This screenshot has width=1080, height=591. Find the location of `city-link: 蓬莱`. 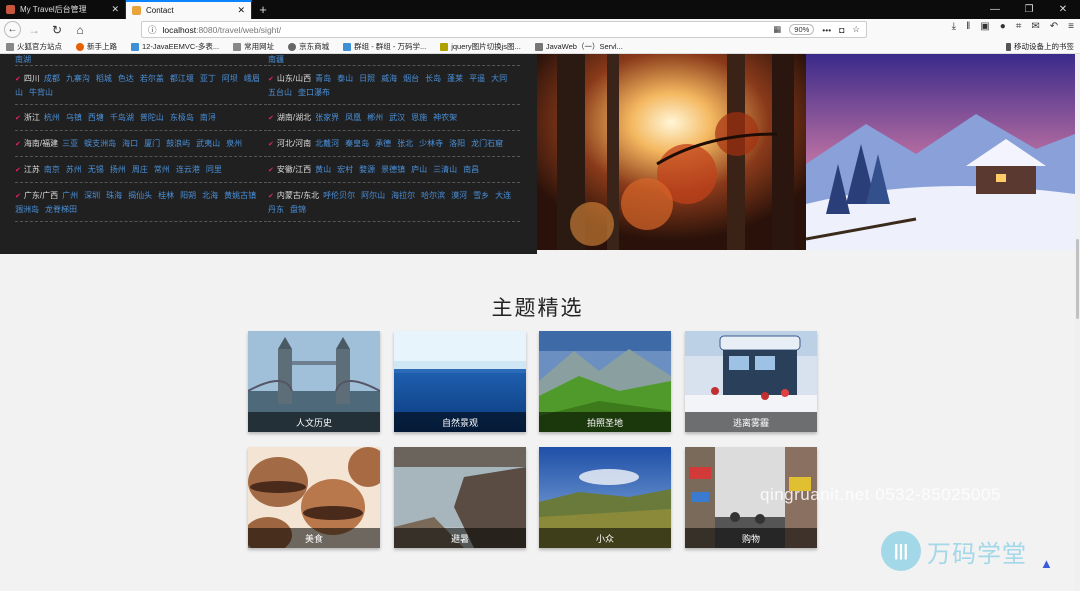

city-link: 蓬莱 is located at coordinates (455, 78).